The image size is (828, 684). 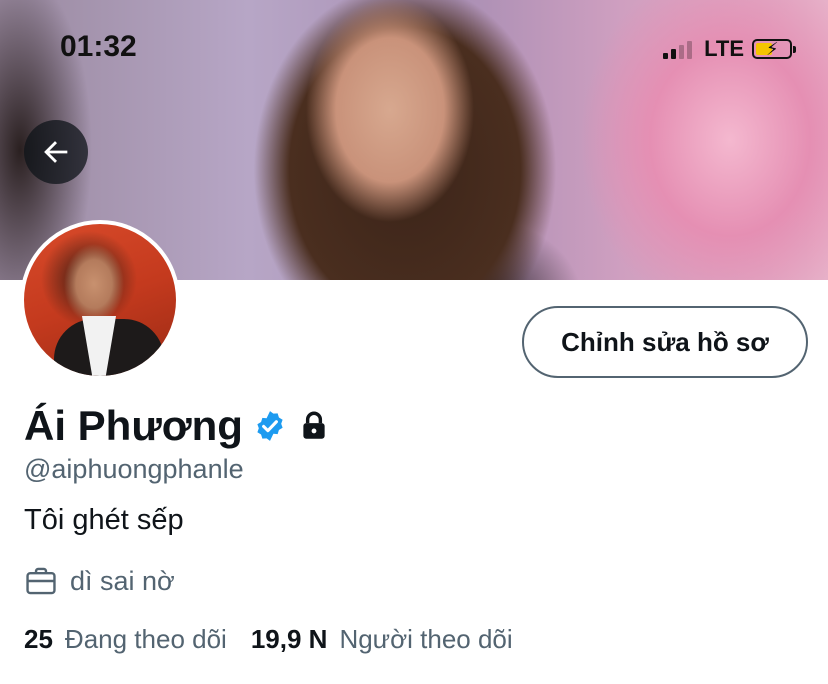 I want to click on briefcase-icon, so click(x=41, y=581).